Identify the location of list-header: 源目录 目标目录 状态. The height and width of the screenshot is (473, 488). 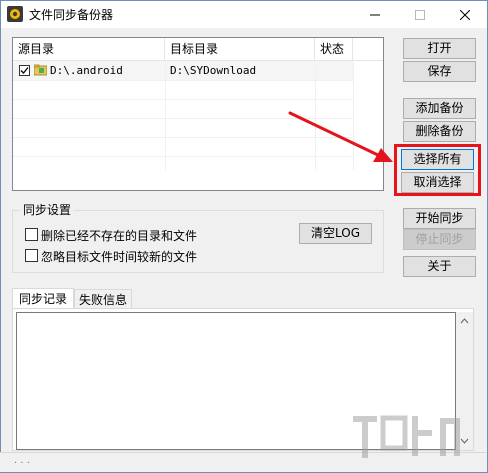
(198, 49).